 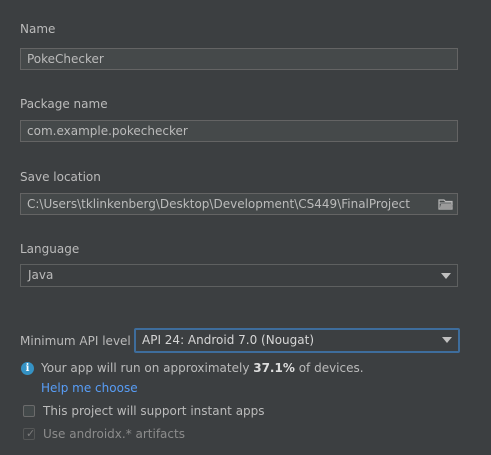 What do you see at coordinates (75, 341) in the screenshot?
I see `min-api-label: Minimum API level` at bounding box center [75, 341].